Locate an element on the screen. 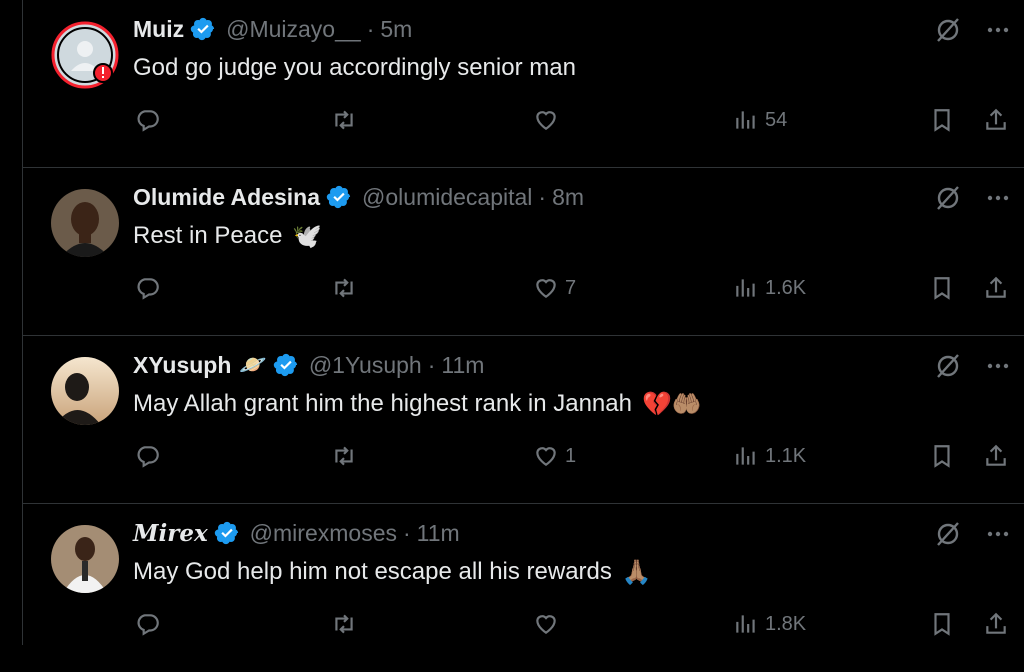 The height and width of the screenshot is (672, 1024). display-name: Mirex is located at coordinates (170, 533).